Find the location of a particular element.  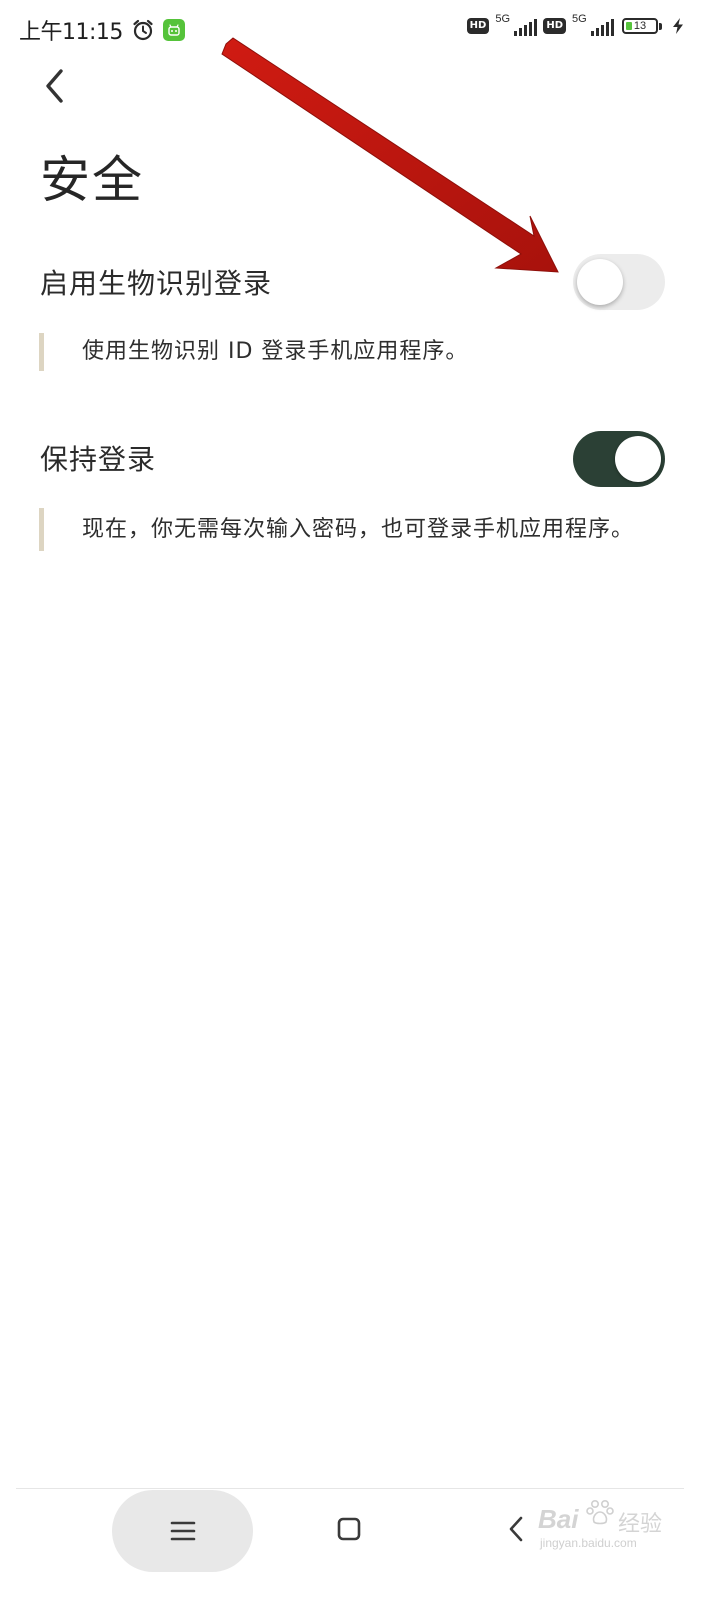

paw-icon is located at coordinates (600, 1512).